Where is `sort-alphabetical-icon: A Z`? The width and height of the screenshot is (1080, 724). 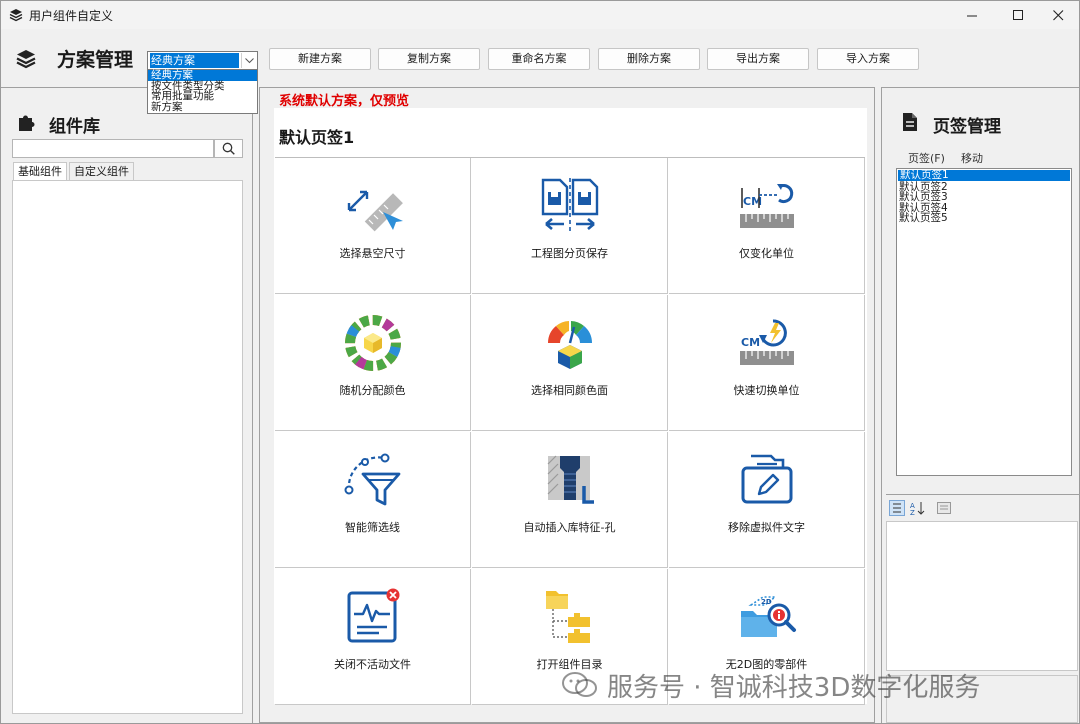 sort-alphabetical-icon: A Z is located at coordinates (918, 508).